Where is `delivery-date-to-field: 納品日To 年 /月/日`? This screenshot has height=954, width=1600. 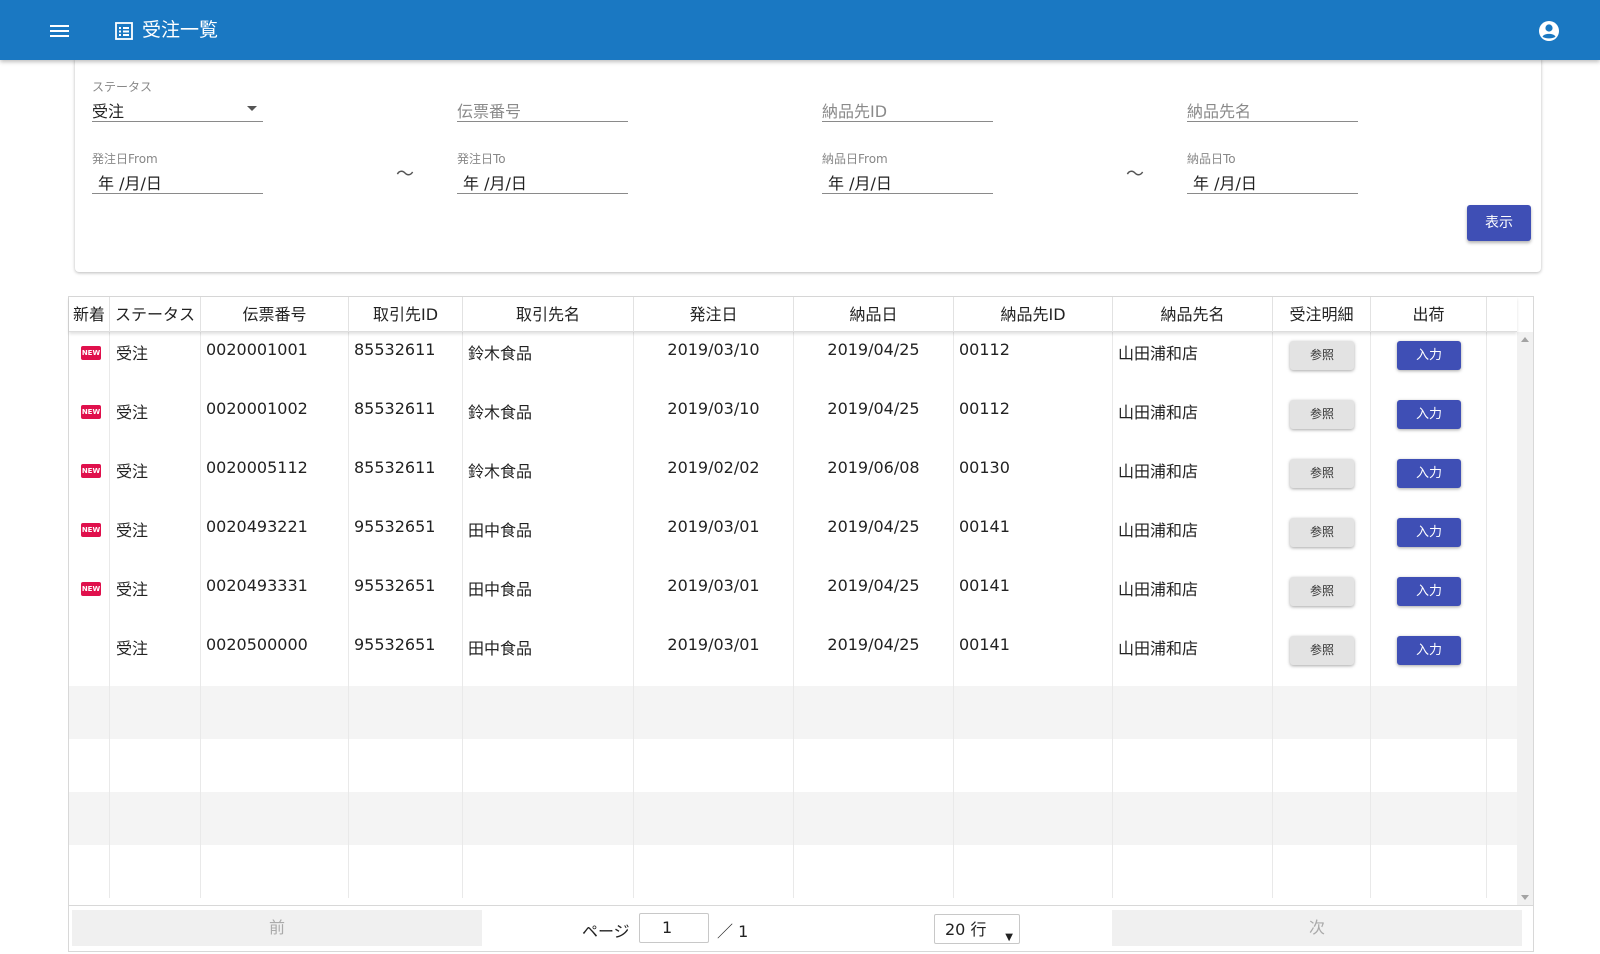
delivery-date-to-field: 納品日To 年 /月/日 is located at coordinates (1272, 172).